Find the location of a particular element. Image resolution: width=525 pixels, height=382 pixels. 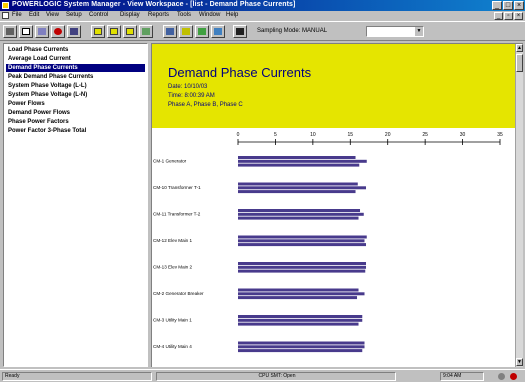

menu-view: View is located at coordinates (52, 15).